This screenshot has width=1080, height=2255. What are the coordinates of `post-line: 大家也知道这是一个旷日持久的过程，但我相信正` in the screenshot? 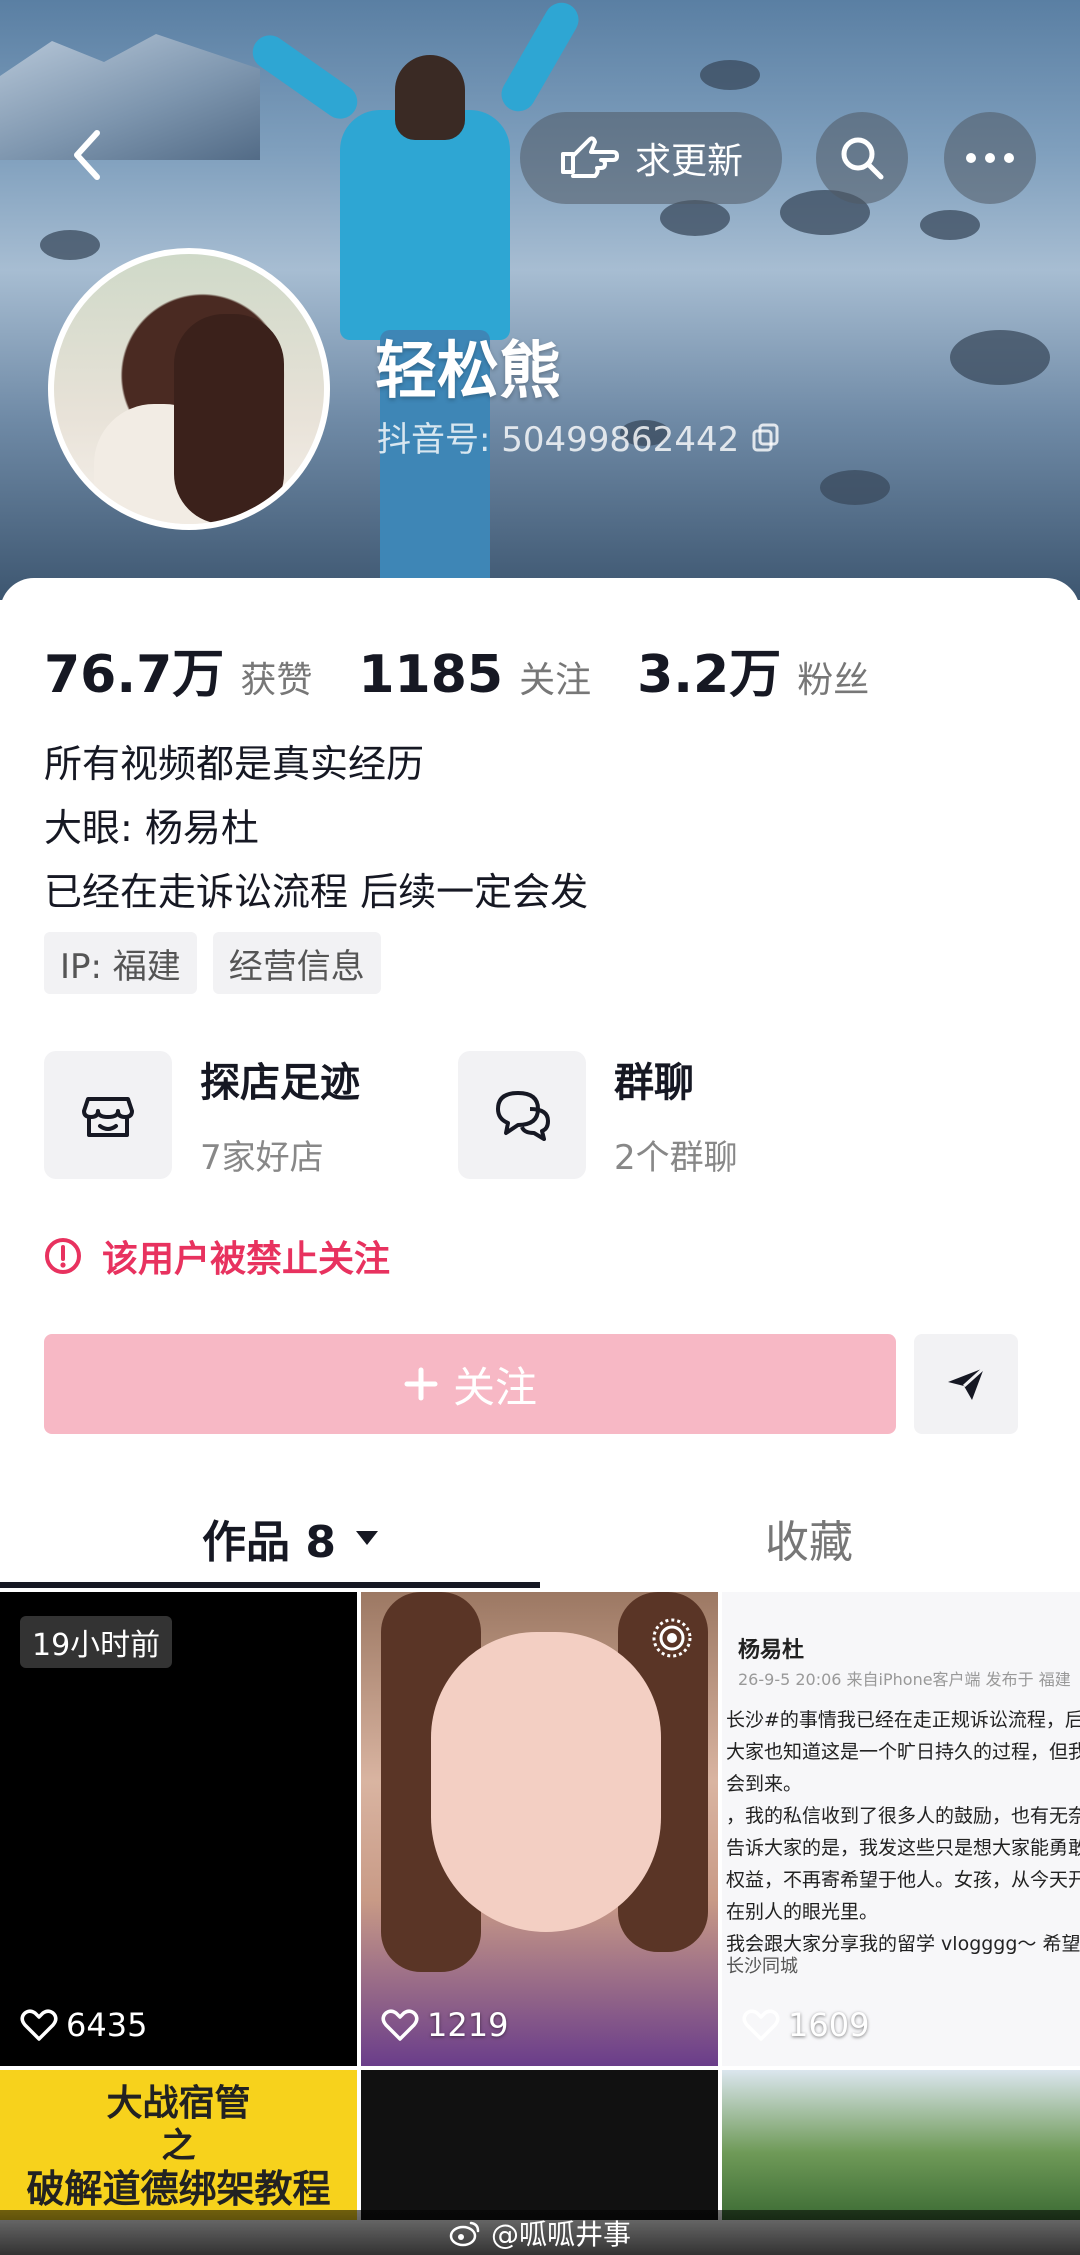 It's located at (903, 1752).